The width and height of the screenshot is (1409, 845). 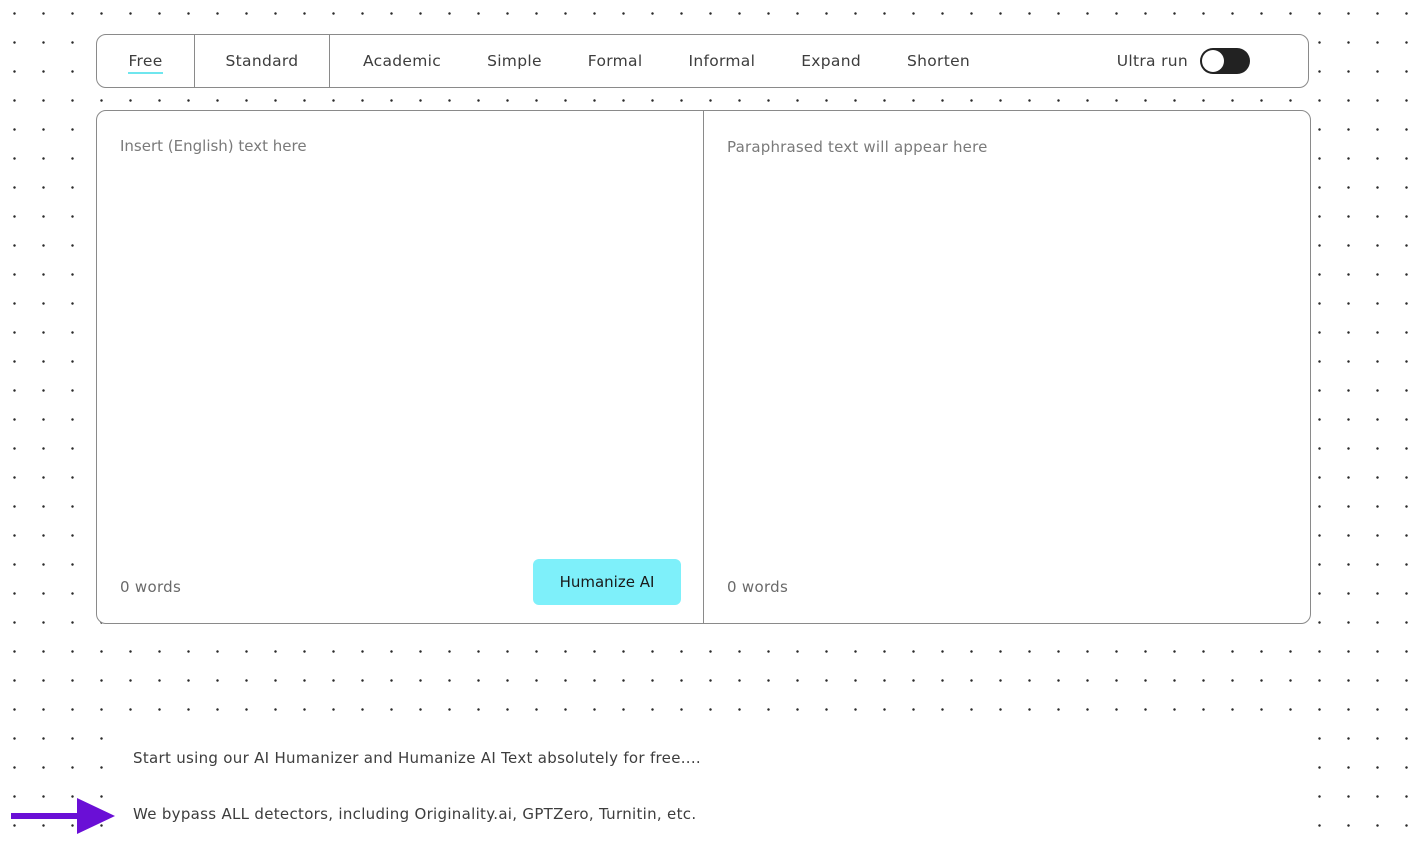 I want to click on tab-standard: Standard, so click(x=262, y=61).